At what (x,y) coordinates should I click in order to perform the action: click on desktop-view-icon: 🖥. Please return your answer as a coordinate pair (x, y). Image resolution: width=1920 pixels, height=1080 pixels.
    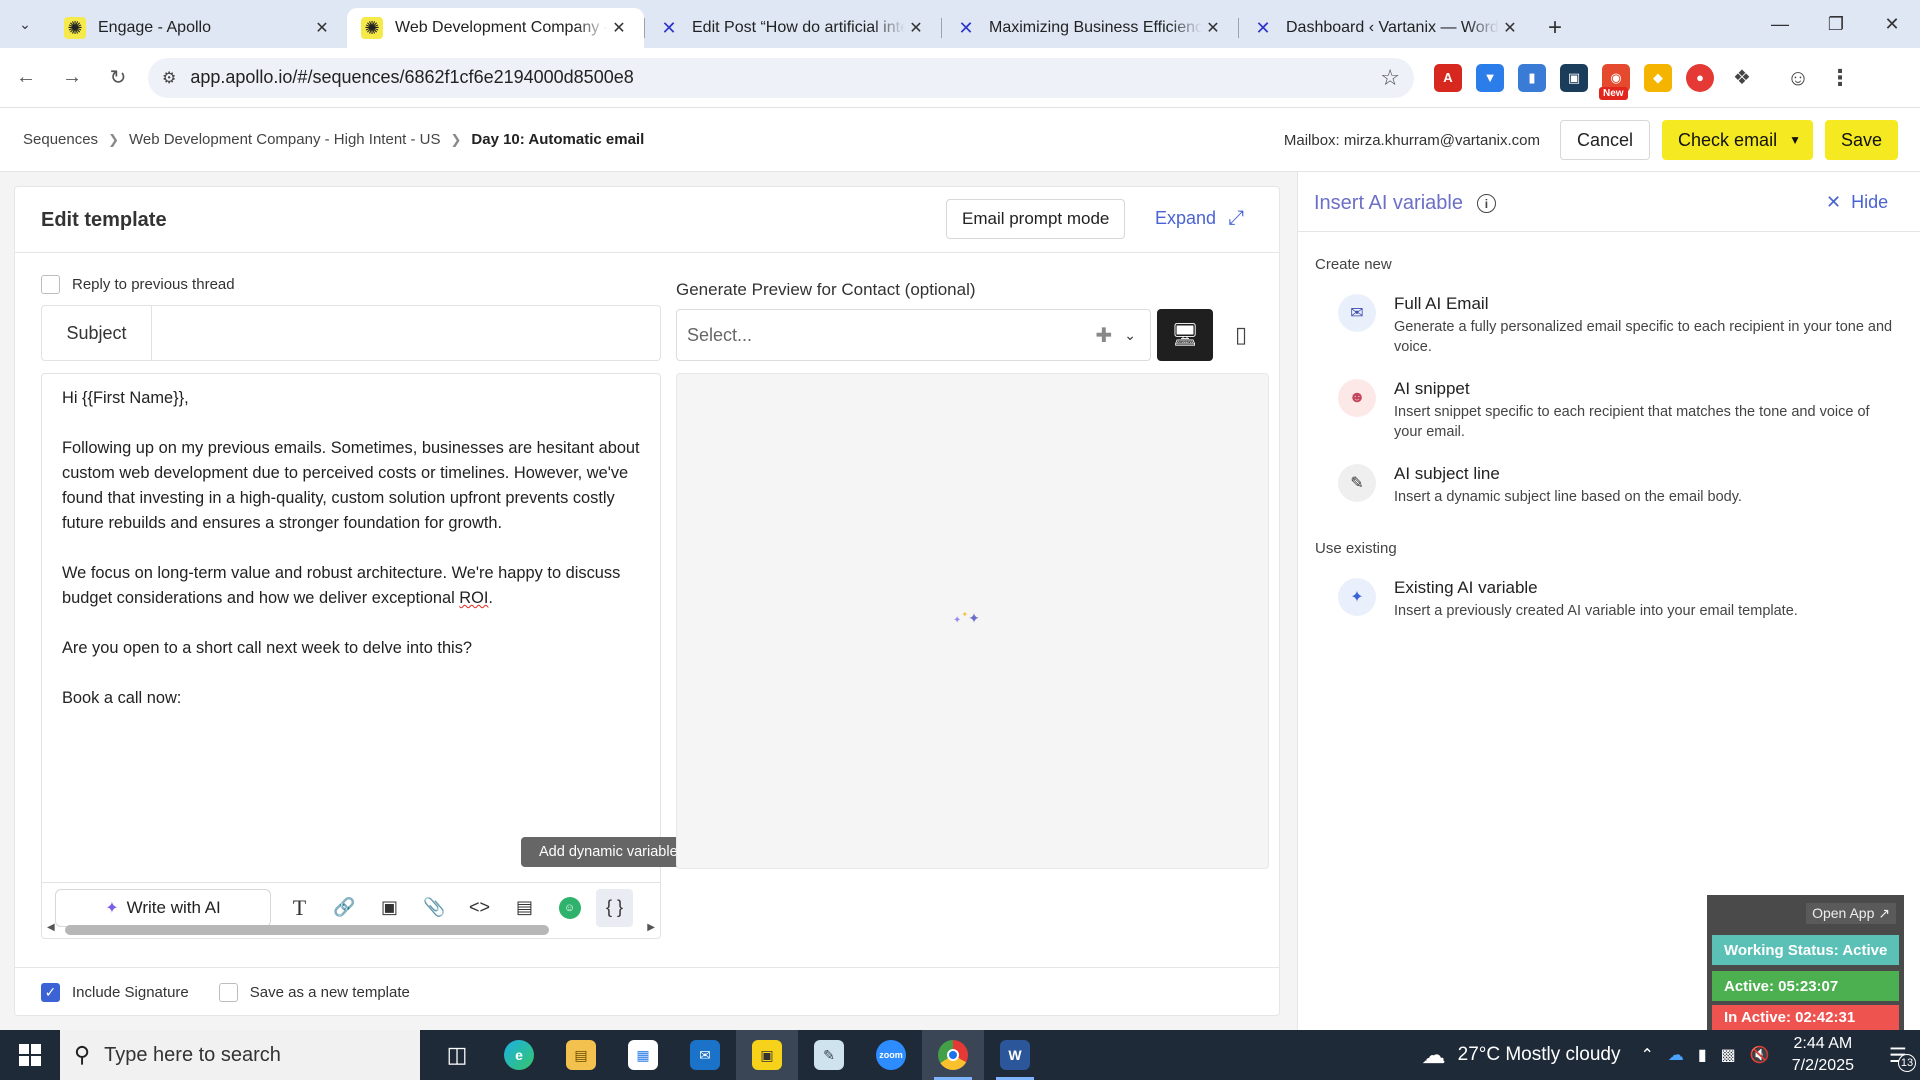
    Looking at the image, I should click on (1185, 335).